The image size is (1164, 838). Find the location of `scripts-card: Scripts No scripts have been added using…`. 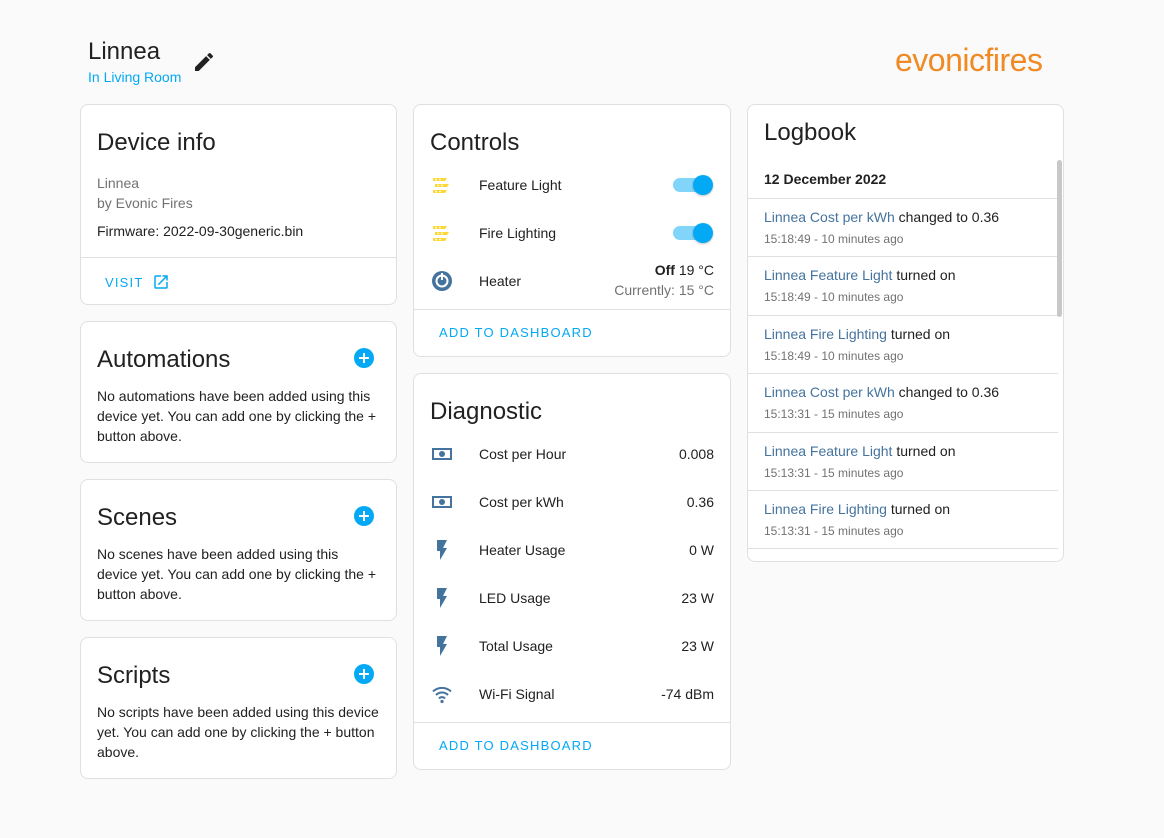

scripts-card: Scripts No scripts have been added using… is located at coordinates (238, 708).